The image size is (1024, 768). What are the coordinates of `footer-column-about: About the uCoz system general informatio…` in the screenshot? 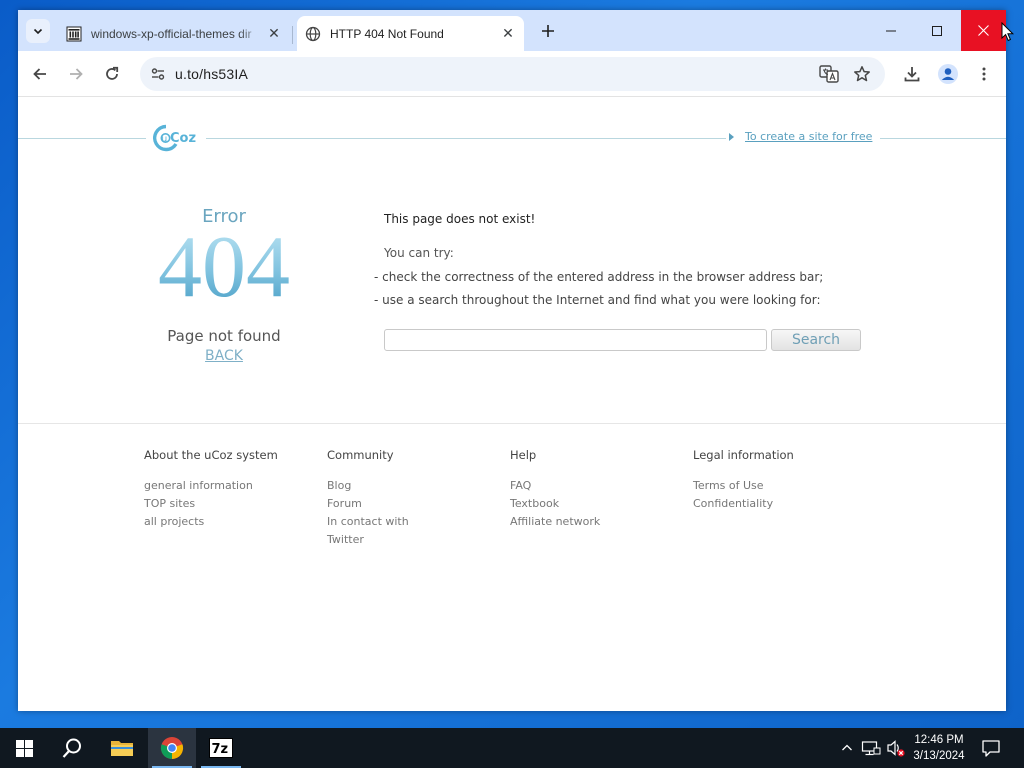 It's located at (231, 489).